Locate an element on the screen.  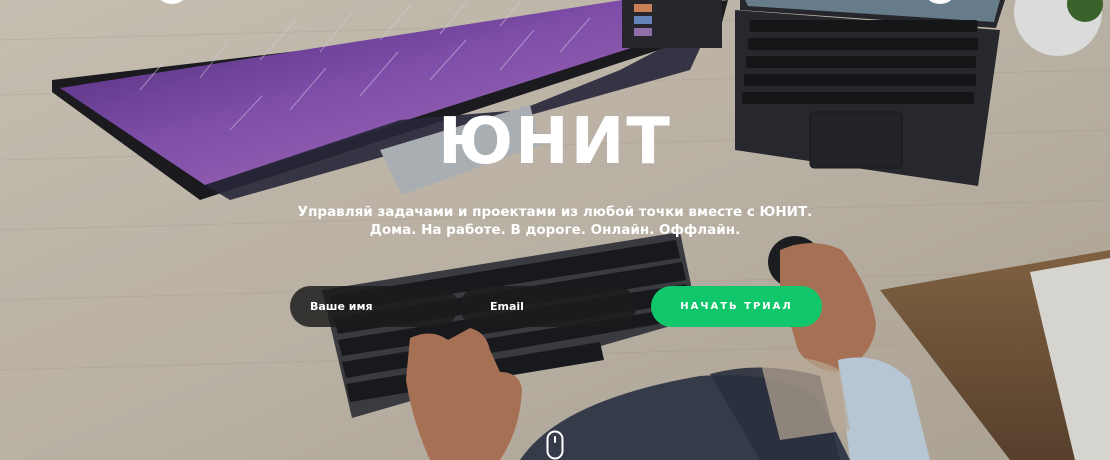
trial-form: Ваше имя Email НАЧАТЬ ТРИАЛ is located at coordinates (556, 306).